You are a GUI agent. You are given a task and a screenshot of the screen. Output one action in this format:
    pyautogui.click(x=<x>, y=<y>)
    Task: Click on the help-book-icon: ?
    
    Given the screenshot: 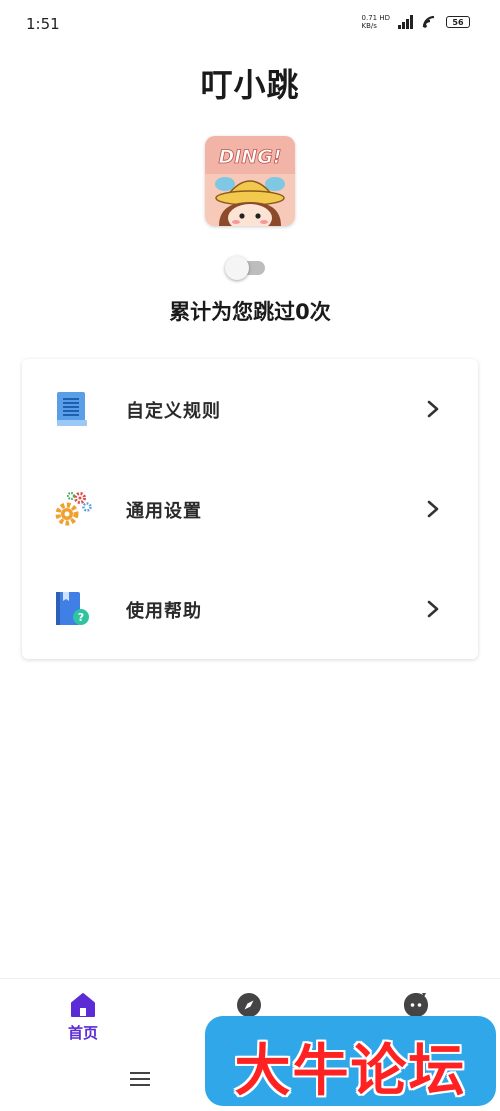 What is the action you would take?
    pyautogui.click(x=72, y=608)
    